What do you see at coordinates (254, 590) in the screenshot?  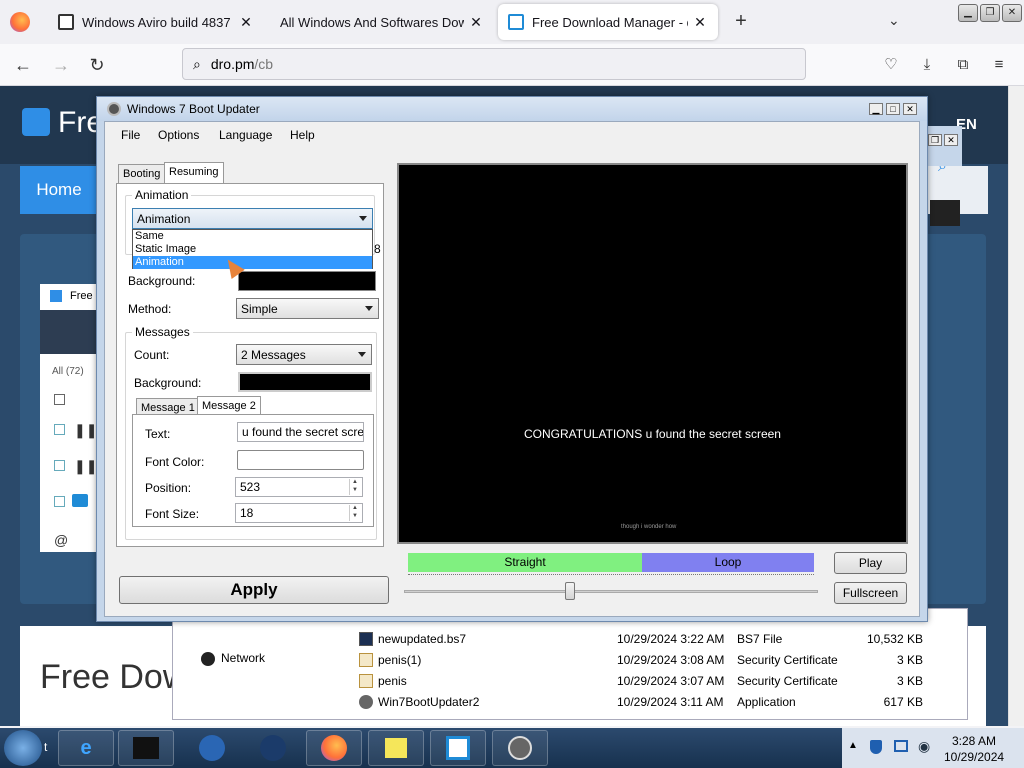 I see `apply-button: Apply` at bounding box center [254, 590].